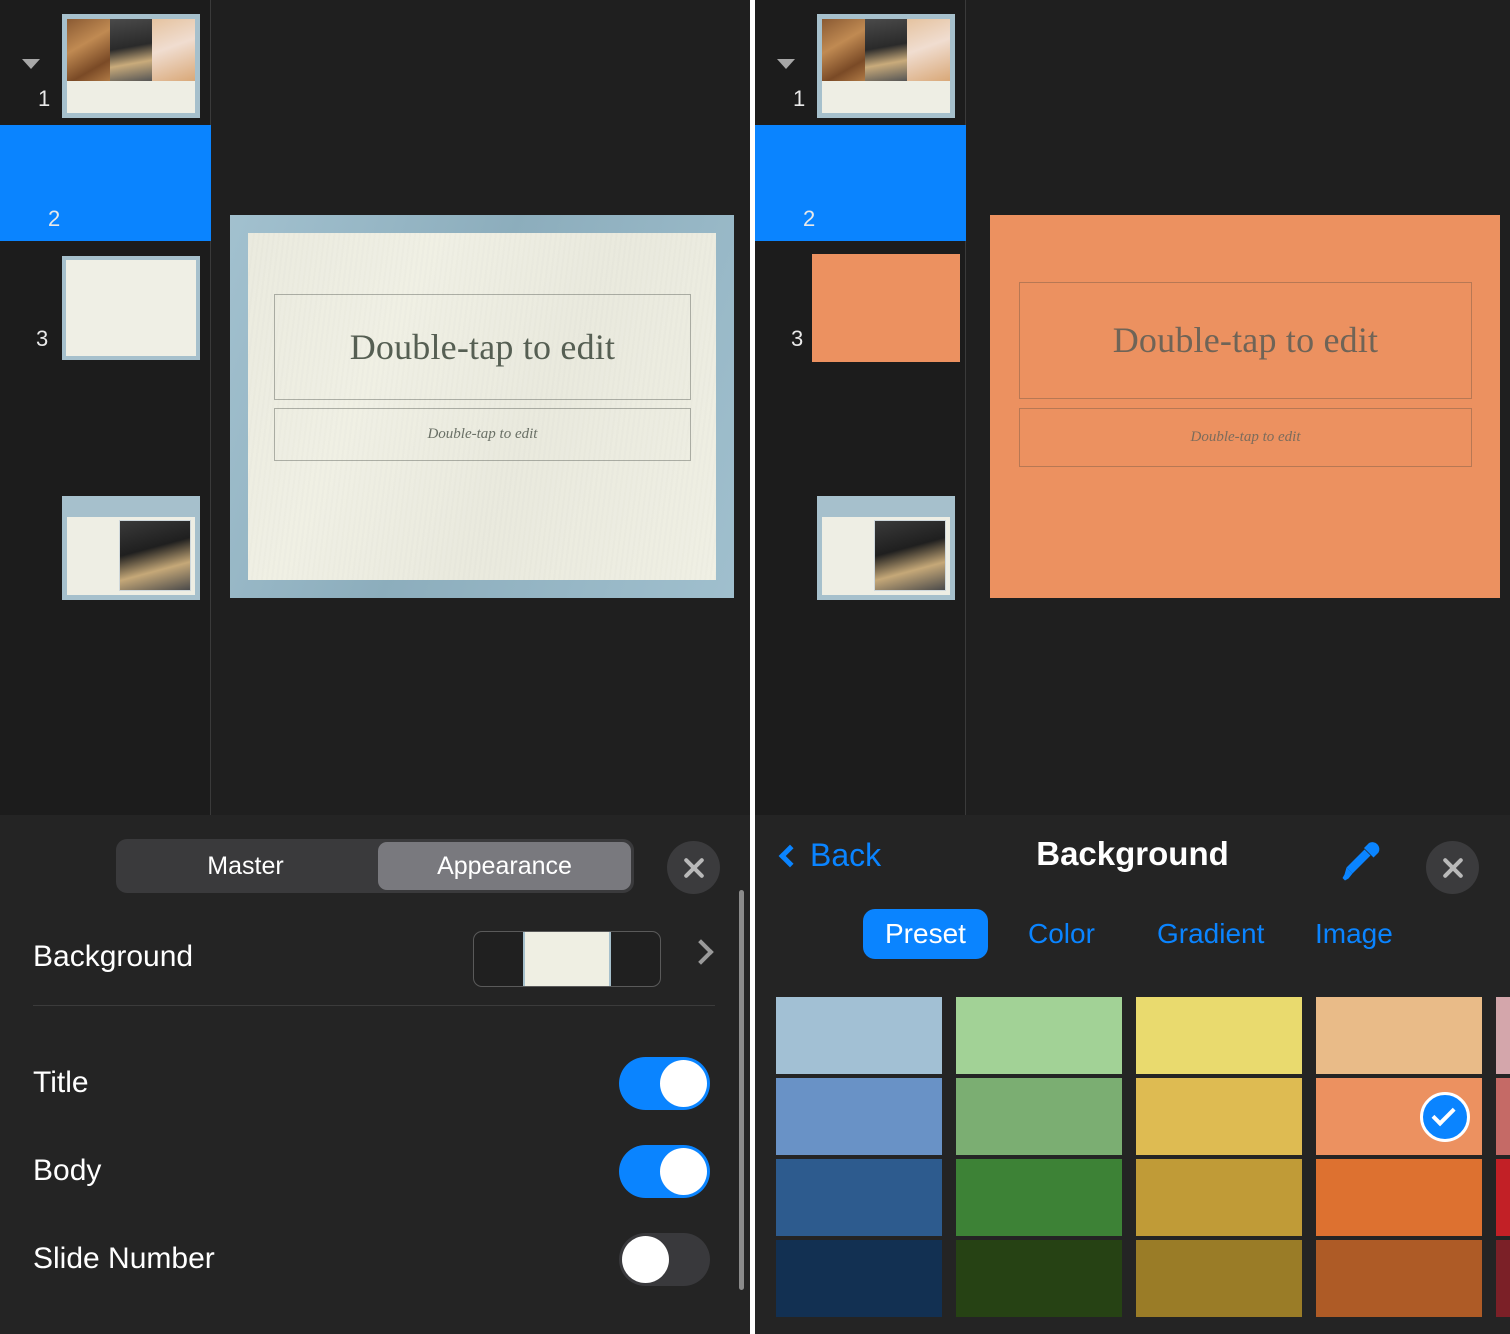 This screenshot has width=1510, height=1334. I want to click on section-divider, so click(374, 1005).